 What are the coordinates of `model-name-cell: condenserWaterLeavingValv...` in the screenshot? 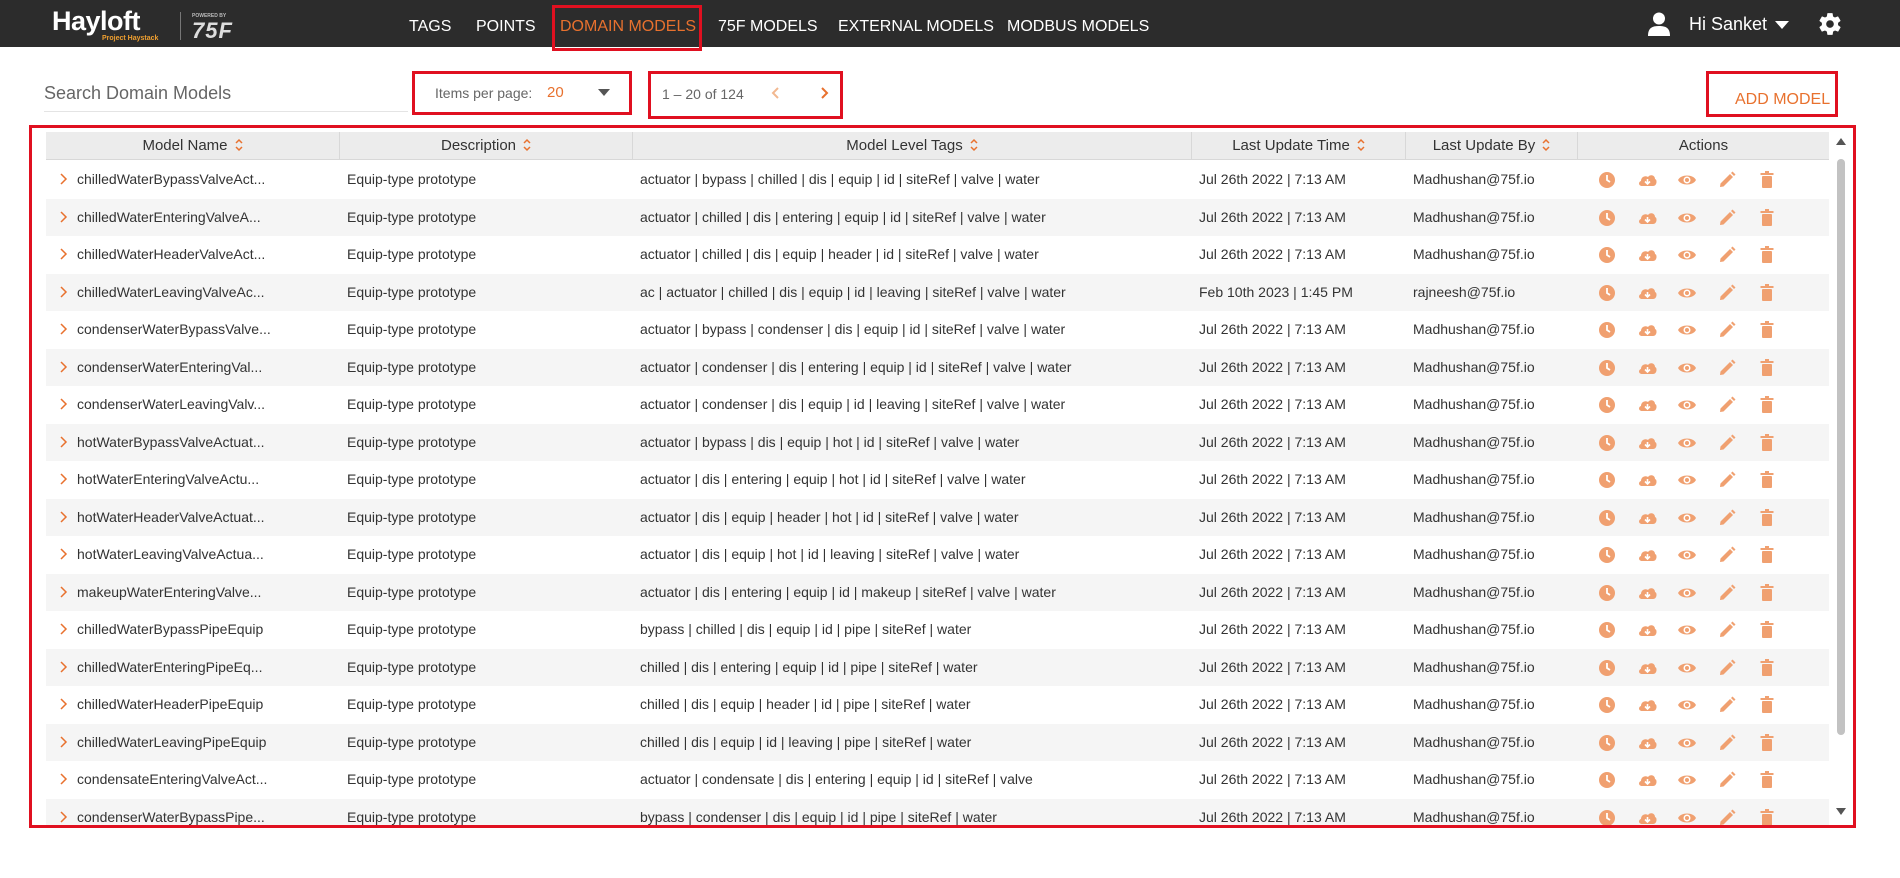 It's located at (206, 405).